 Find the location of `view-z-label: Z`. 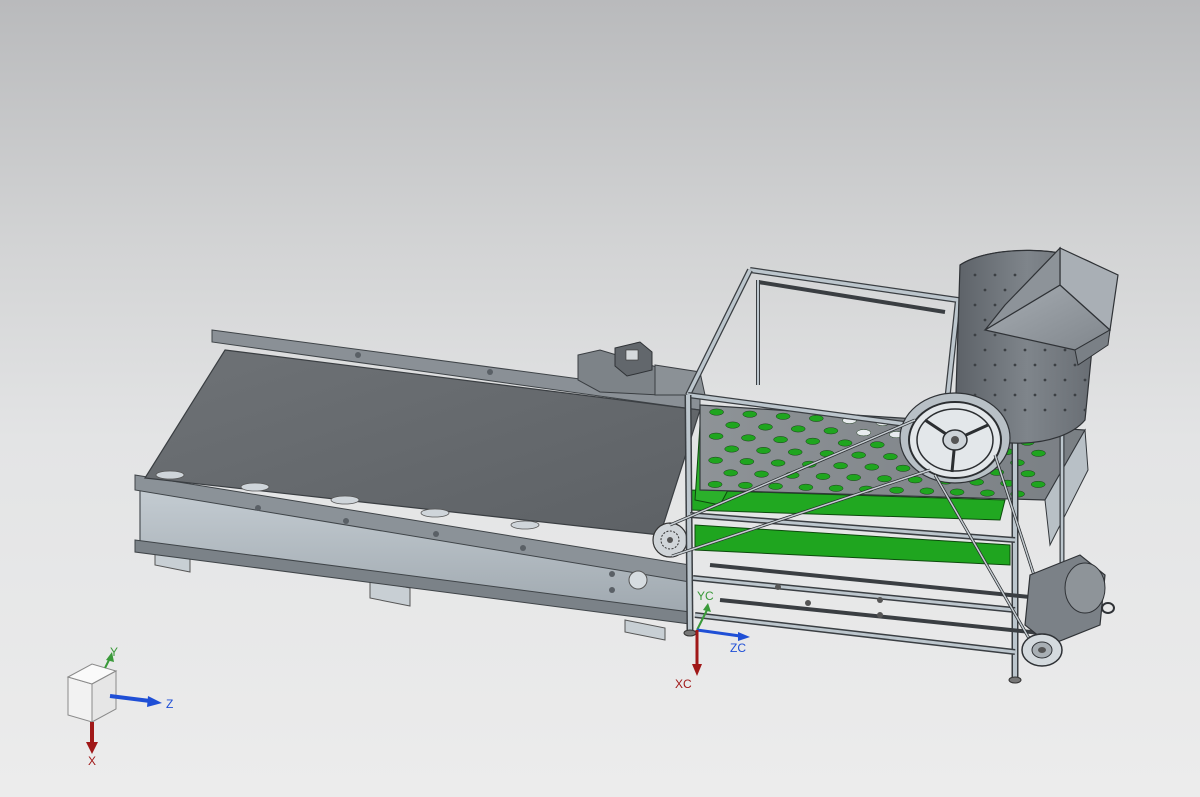

view-z-label: Z is located at coordinates (169, 704).